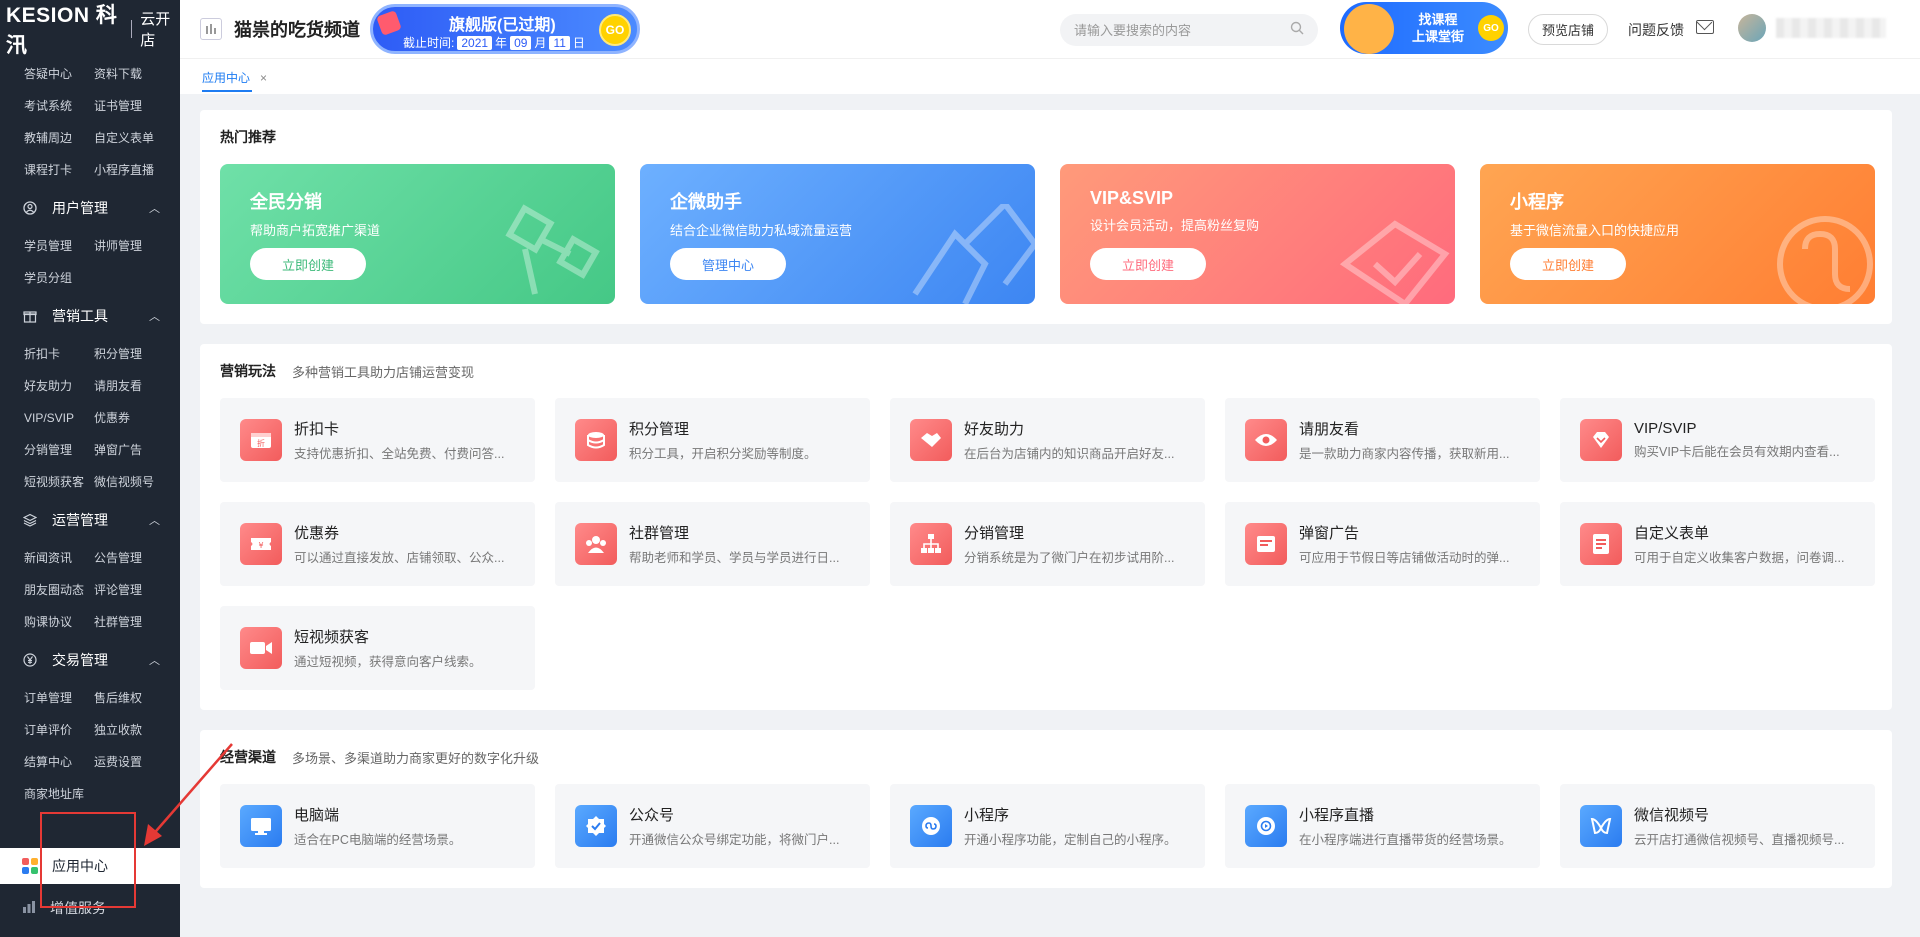  What do you see at coordinates (155, 30) in the screenshot?
I see `brand-sub: 云开店` at bounding box center [155, 30].